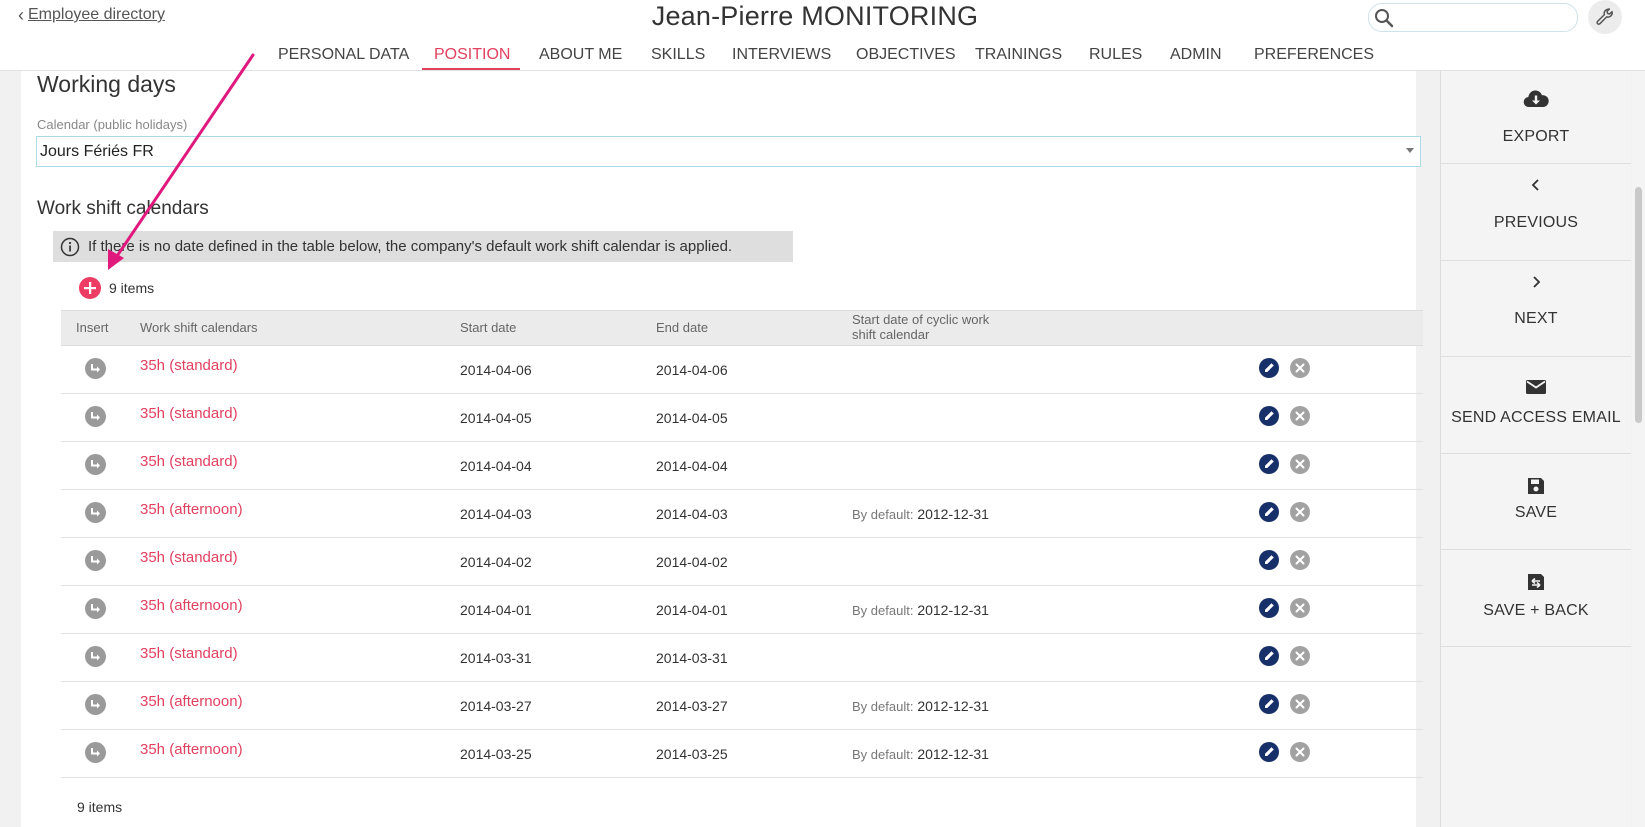 Image resolution: width=1645 pixels, height=827 pixels. I want to click on col-cyclic-line2: shift calendar, so click(891, 334).